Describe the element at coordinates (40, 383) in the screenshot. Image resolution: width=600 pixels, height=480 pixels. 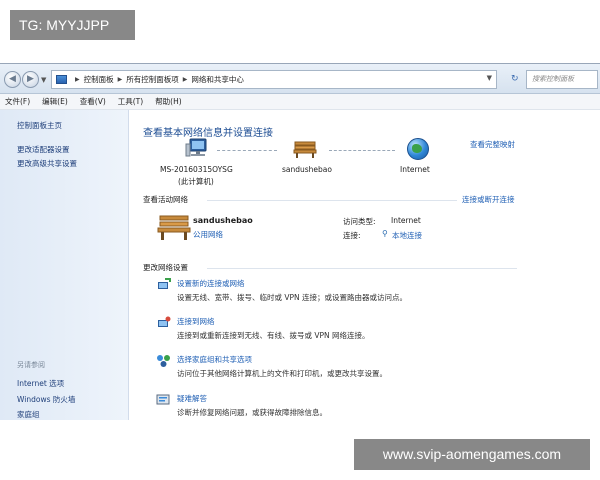
I see `sidebar-link-internet-options: Internet 选项` at that location.